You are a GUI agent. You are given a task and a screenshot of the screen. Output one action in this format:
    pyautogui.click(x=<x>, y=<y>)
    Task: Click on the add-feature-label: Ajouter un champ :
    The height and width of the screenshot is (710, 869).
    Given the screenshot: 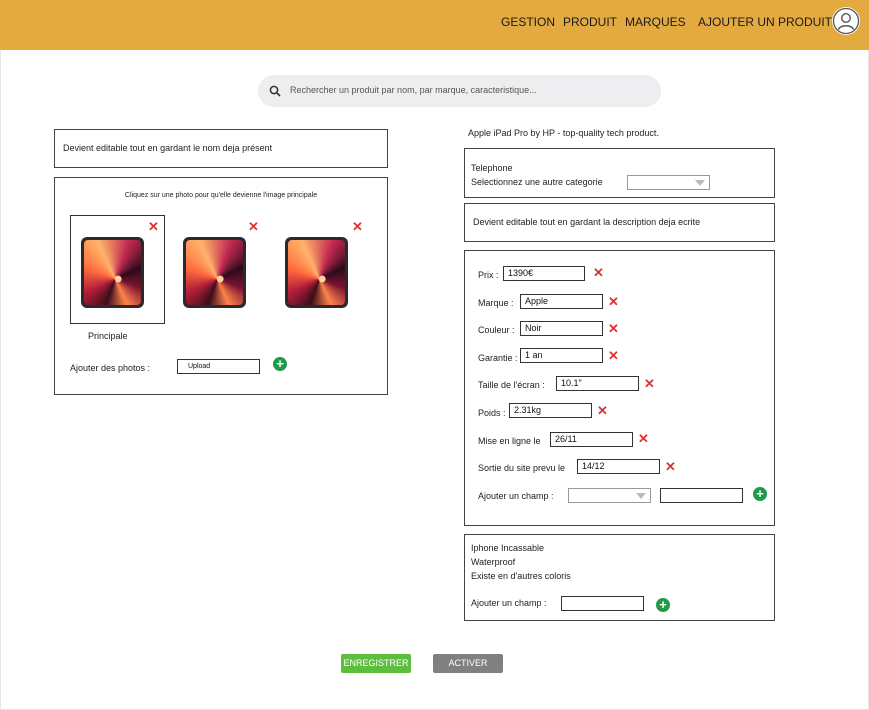 What is the action you would take?
    pyautogui.click(x=509, y=603)
    